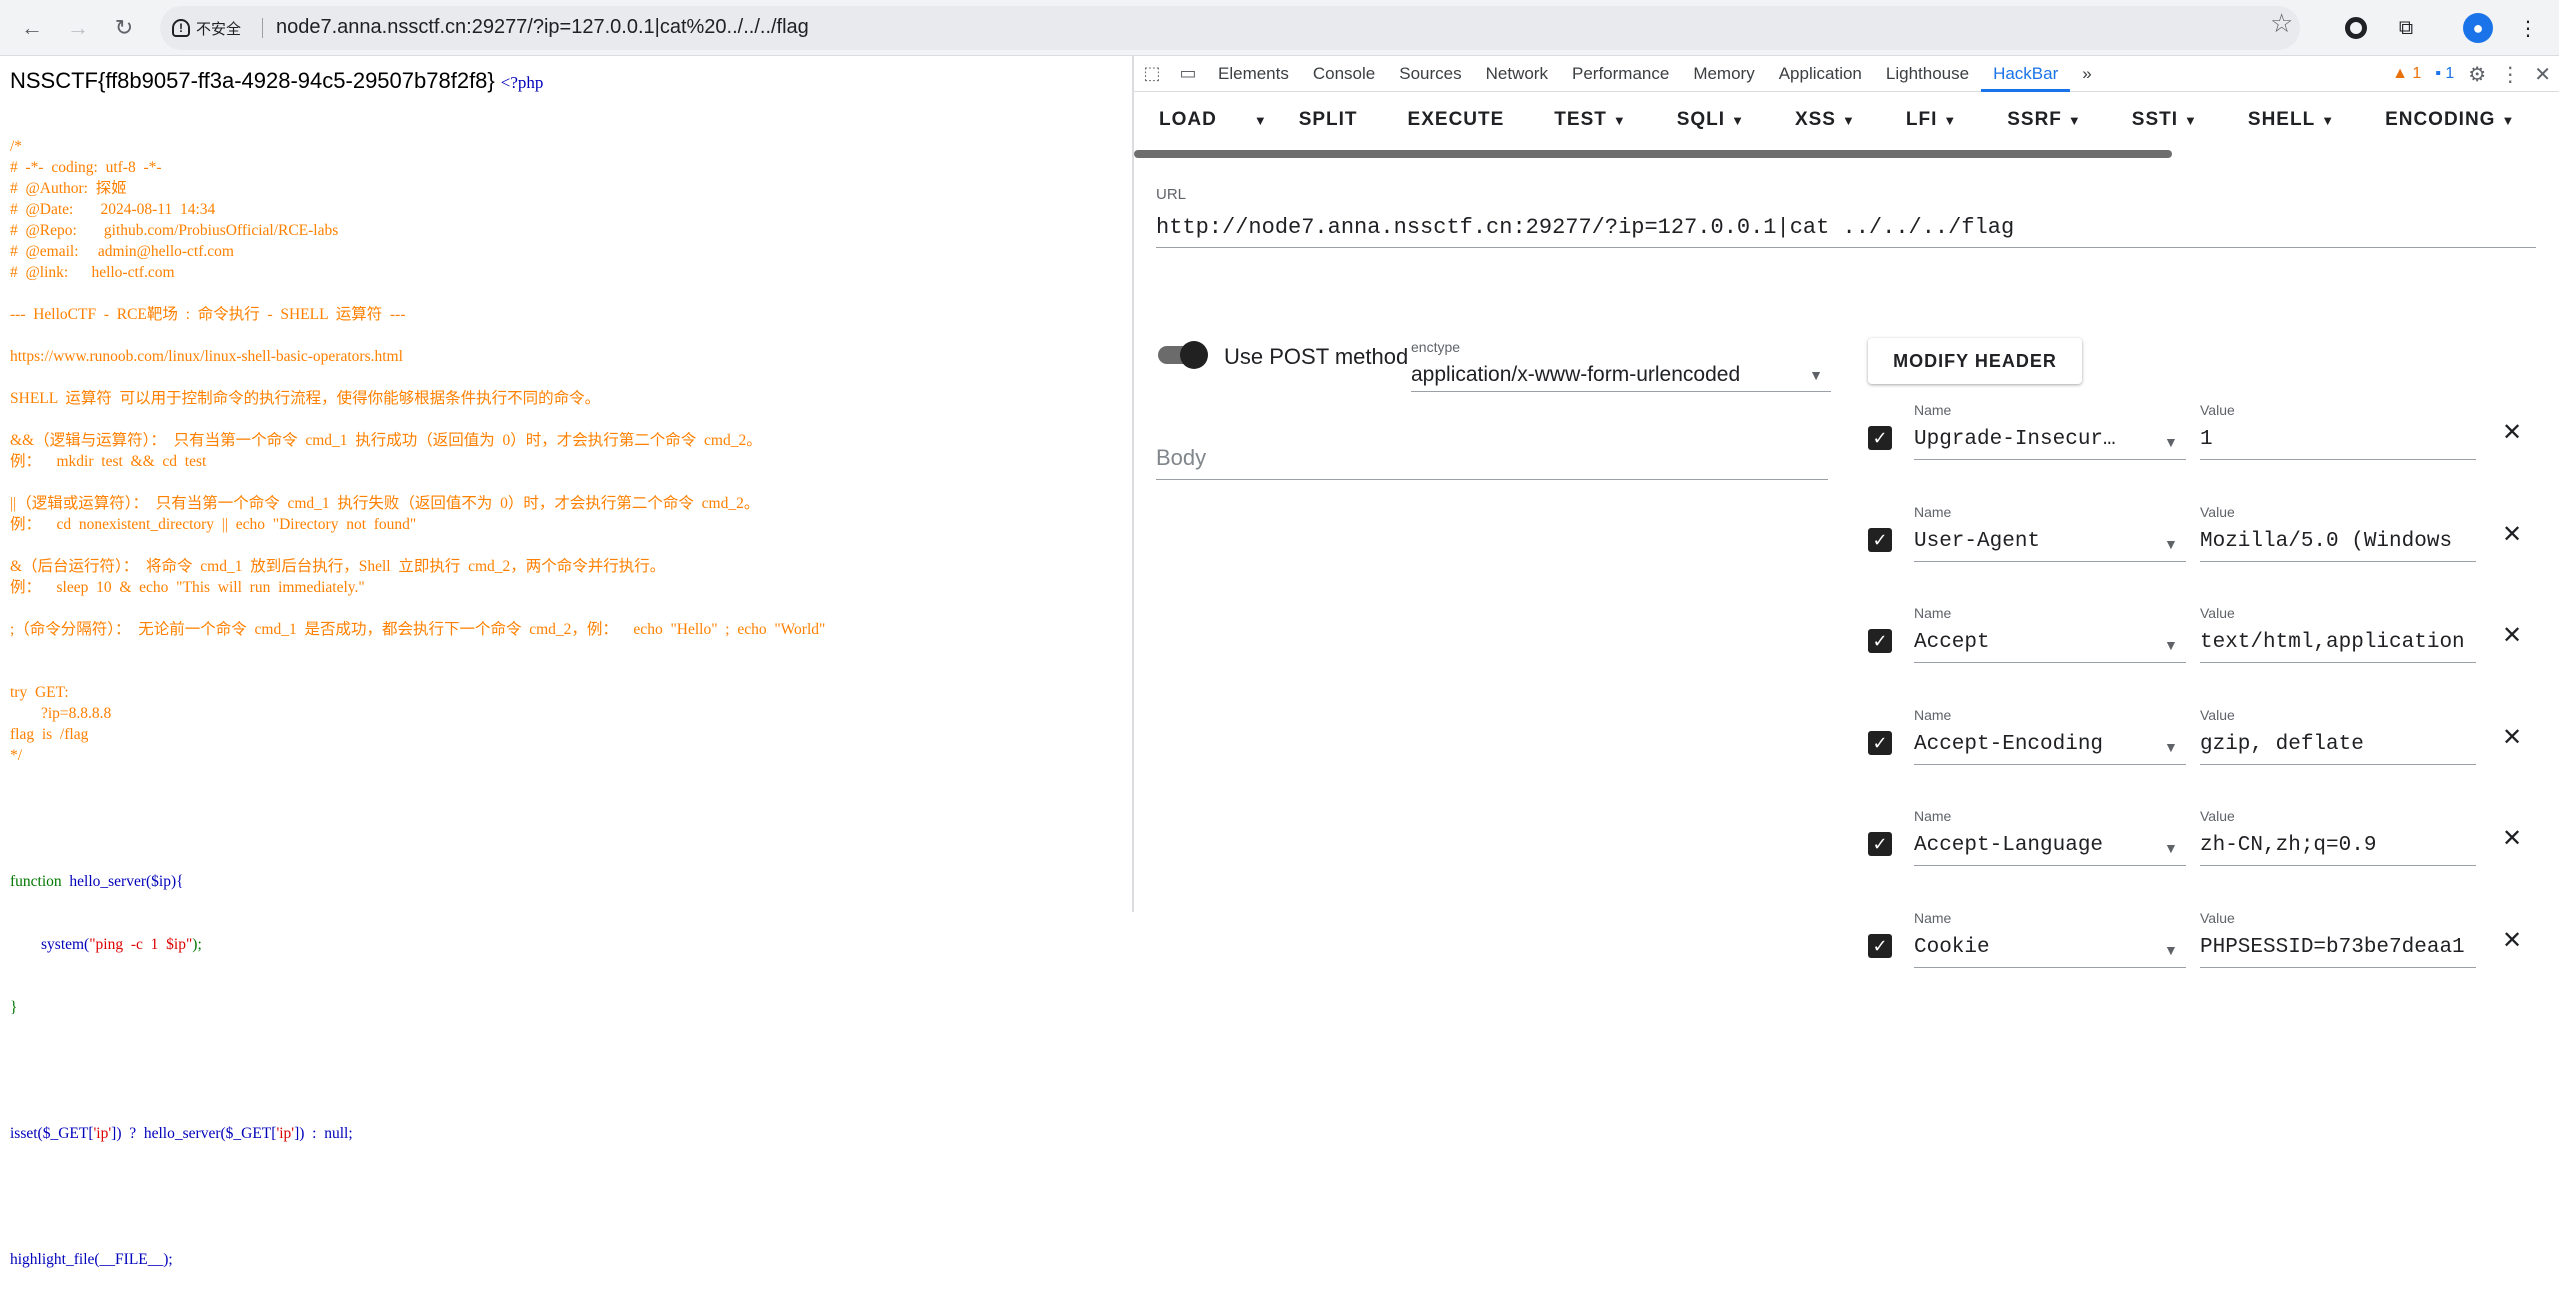 This screenshot has height=1312, width=2559. What do you see at coordinates (2217, 410) in the screenshot?
I see `header-value-label: Value` at bounding box center [2217, 410].